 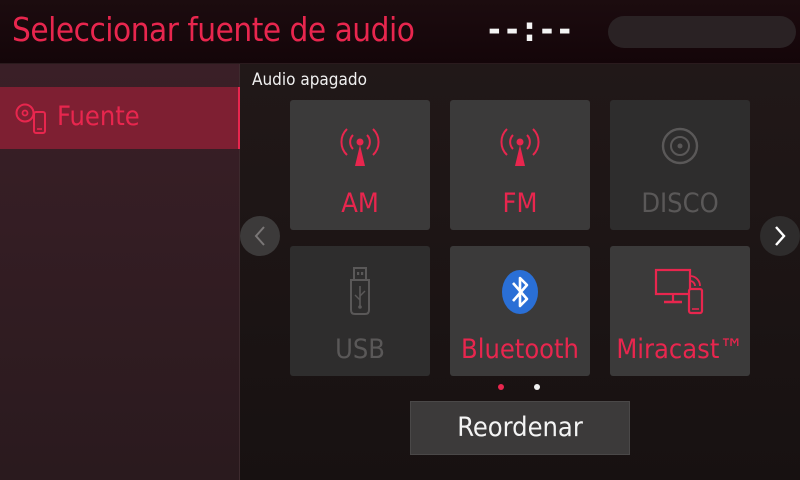 I want to click on previous-page-button, so click(x=260, y=236).